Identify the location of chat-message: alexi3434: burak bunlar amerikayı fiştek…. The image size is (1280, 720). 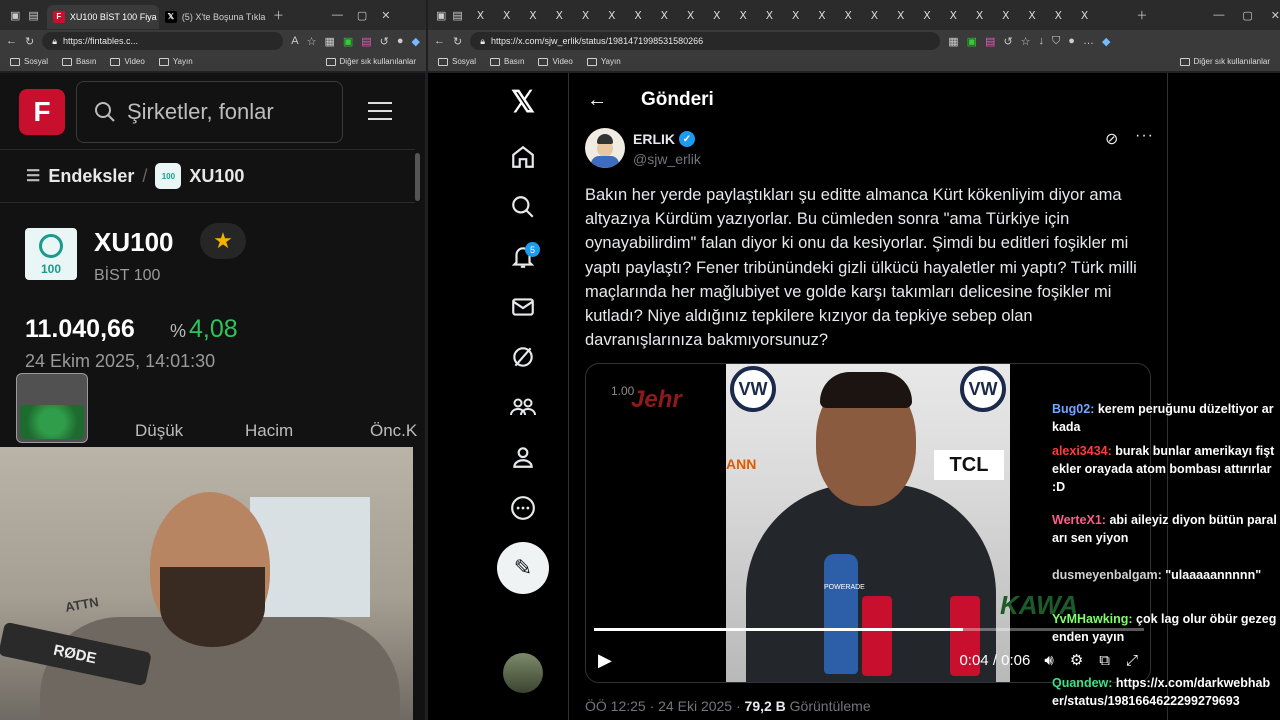
(1164, 469).